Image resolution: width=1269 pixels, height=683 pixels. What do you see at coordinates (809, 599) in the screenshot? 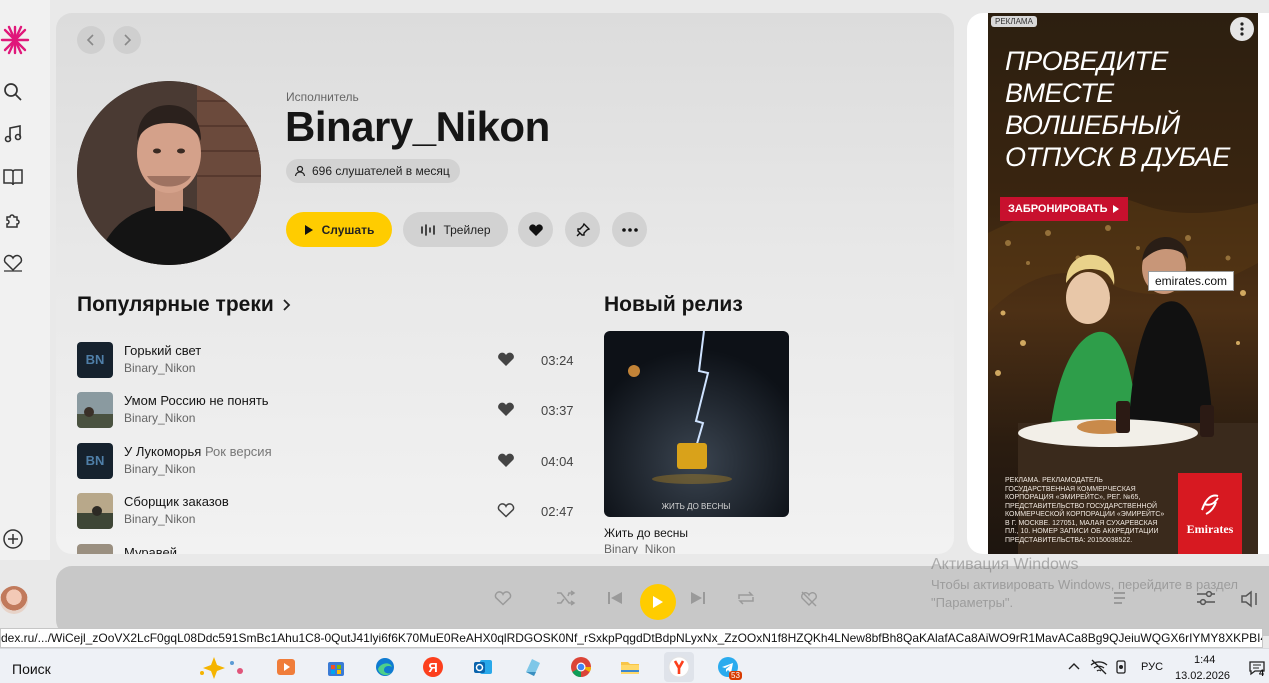
I see `dislike-icon` at bounding box center [809, 599].